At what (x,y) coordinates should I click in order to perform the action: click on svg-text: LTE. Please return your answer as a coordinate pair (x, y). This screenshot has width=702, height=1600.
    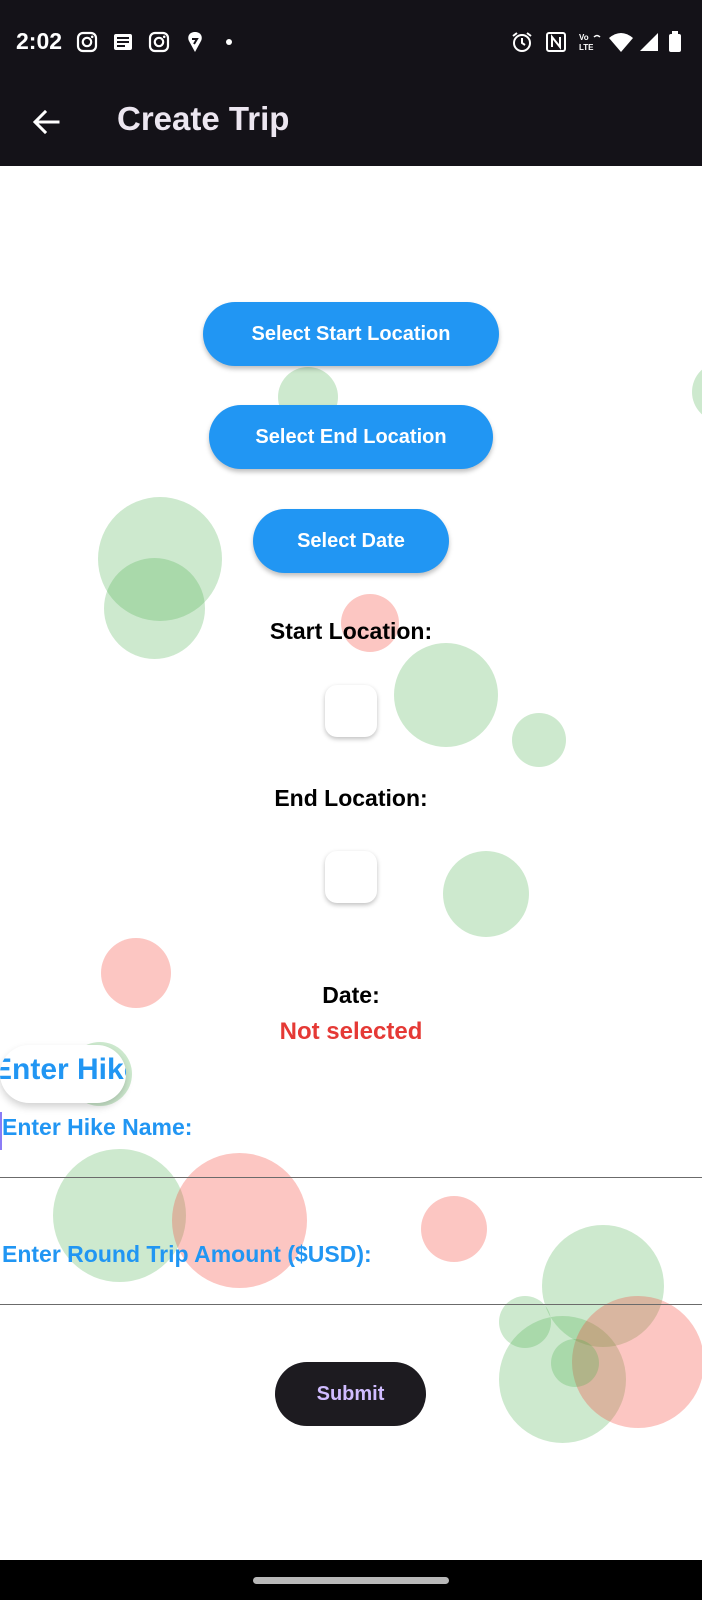
    Looking at the image, I should click on (586, 47).